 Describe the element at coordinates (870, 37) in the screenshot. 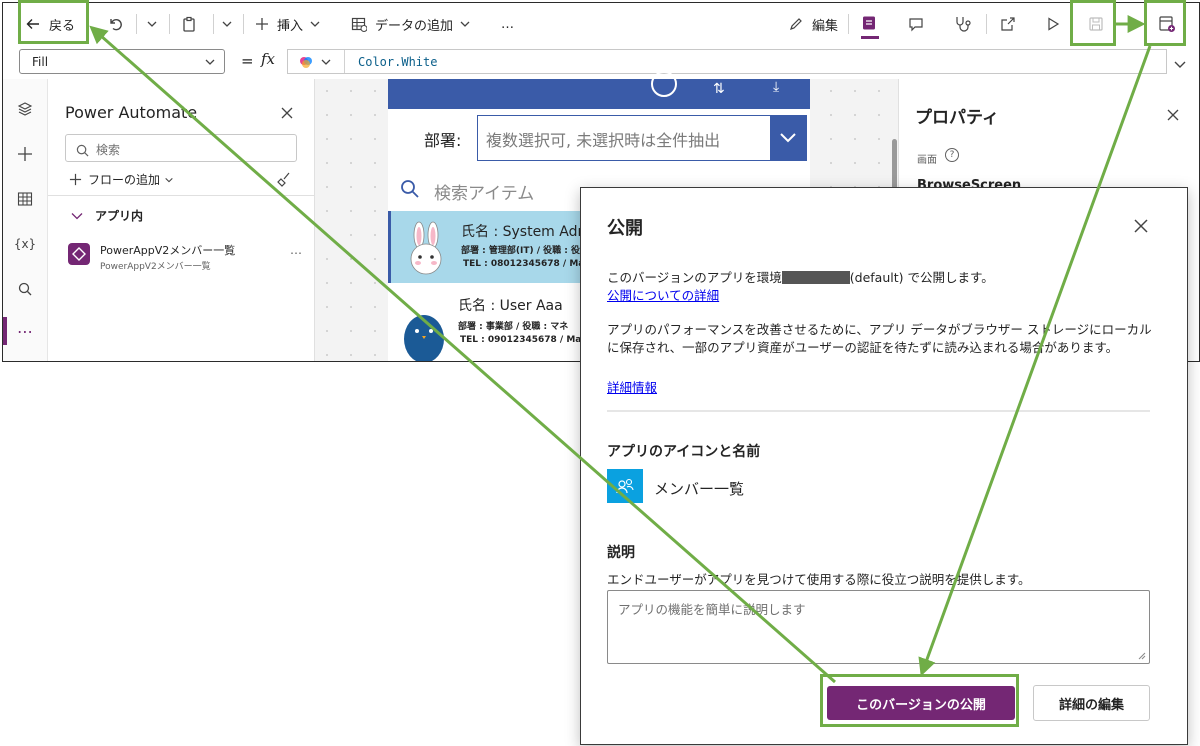

I see `active-indicator` at that location.